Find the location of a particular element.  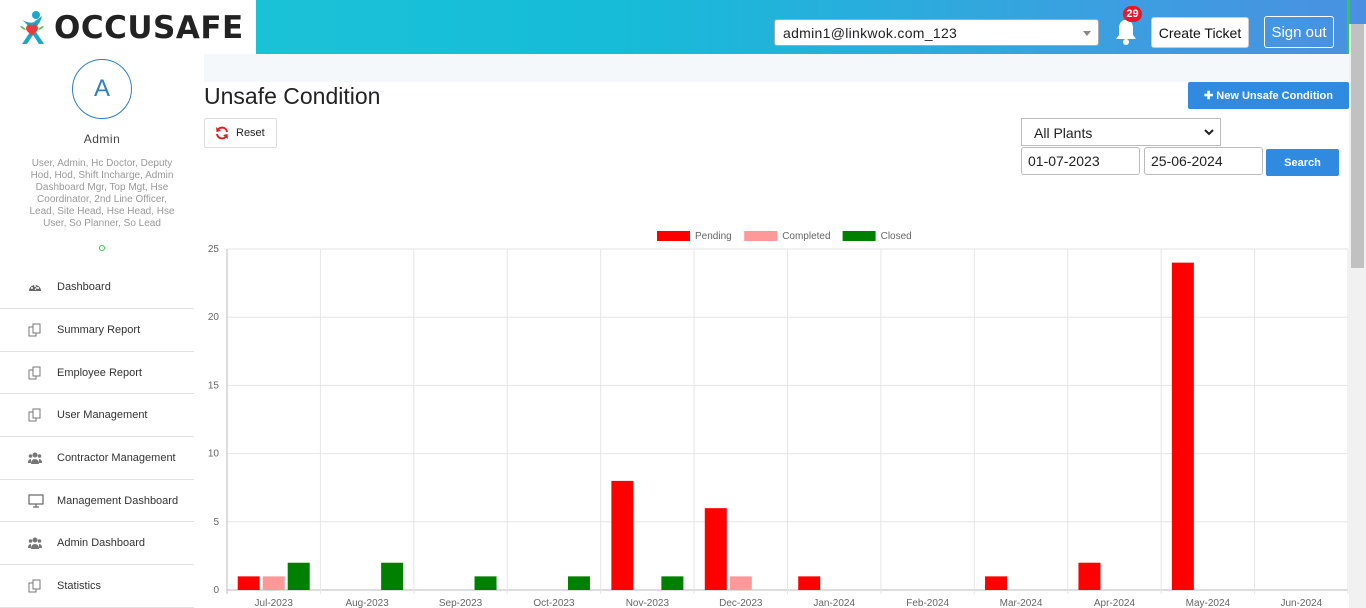

sidebar-item-label: Contractor Management is located at coordinates (116, 457).